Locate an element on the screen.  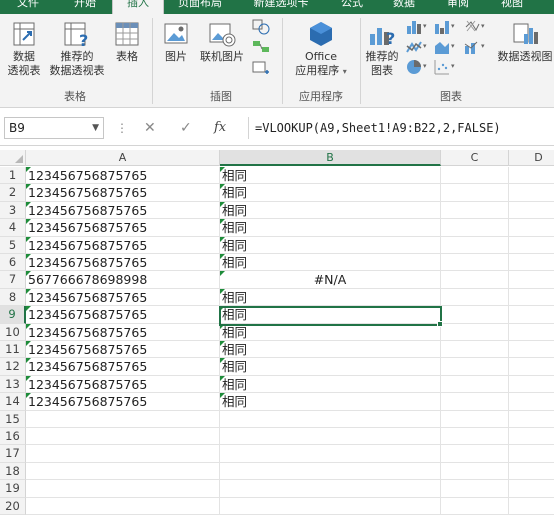
table-button: 表格 is located at coordinates (127, 42).